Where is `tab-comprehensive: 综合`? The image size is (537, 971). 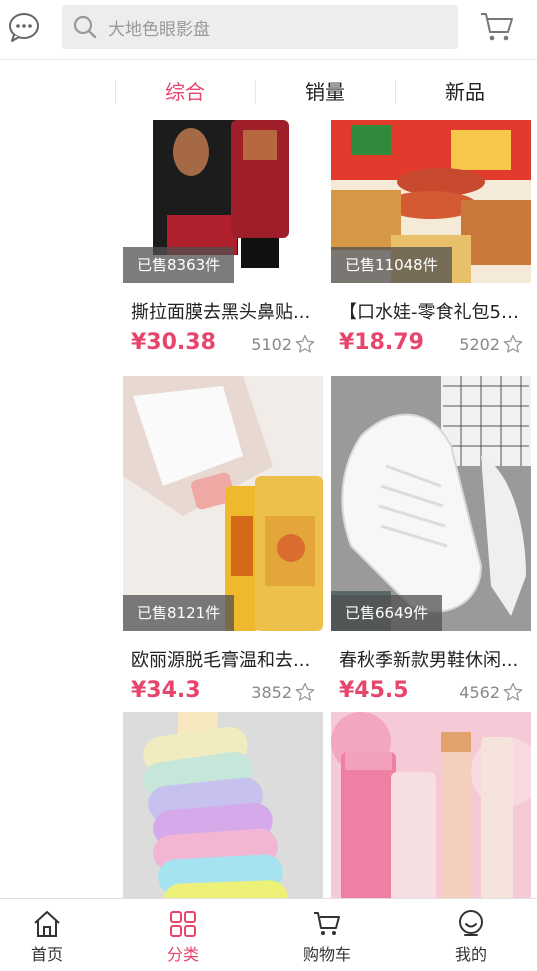 tab-comprehensive: 综合 is located at coordinates (185, 92).